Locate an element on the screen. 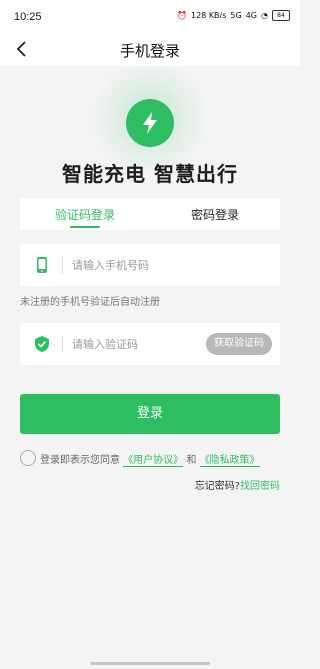 The height and width of the screenshot is (669, 320). get-code-button: 获取验证码 is located at coordinates (239, 344).